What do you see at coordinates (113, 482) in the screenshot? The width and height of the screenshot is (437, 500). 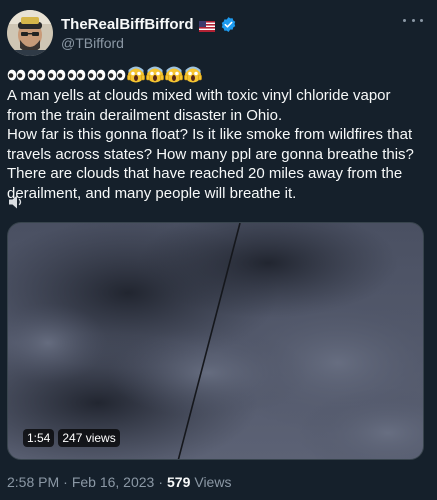 I see `tweet-date: Feb 16, 2023` at bounding box center [113, 482].